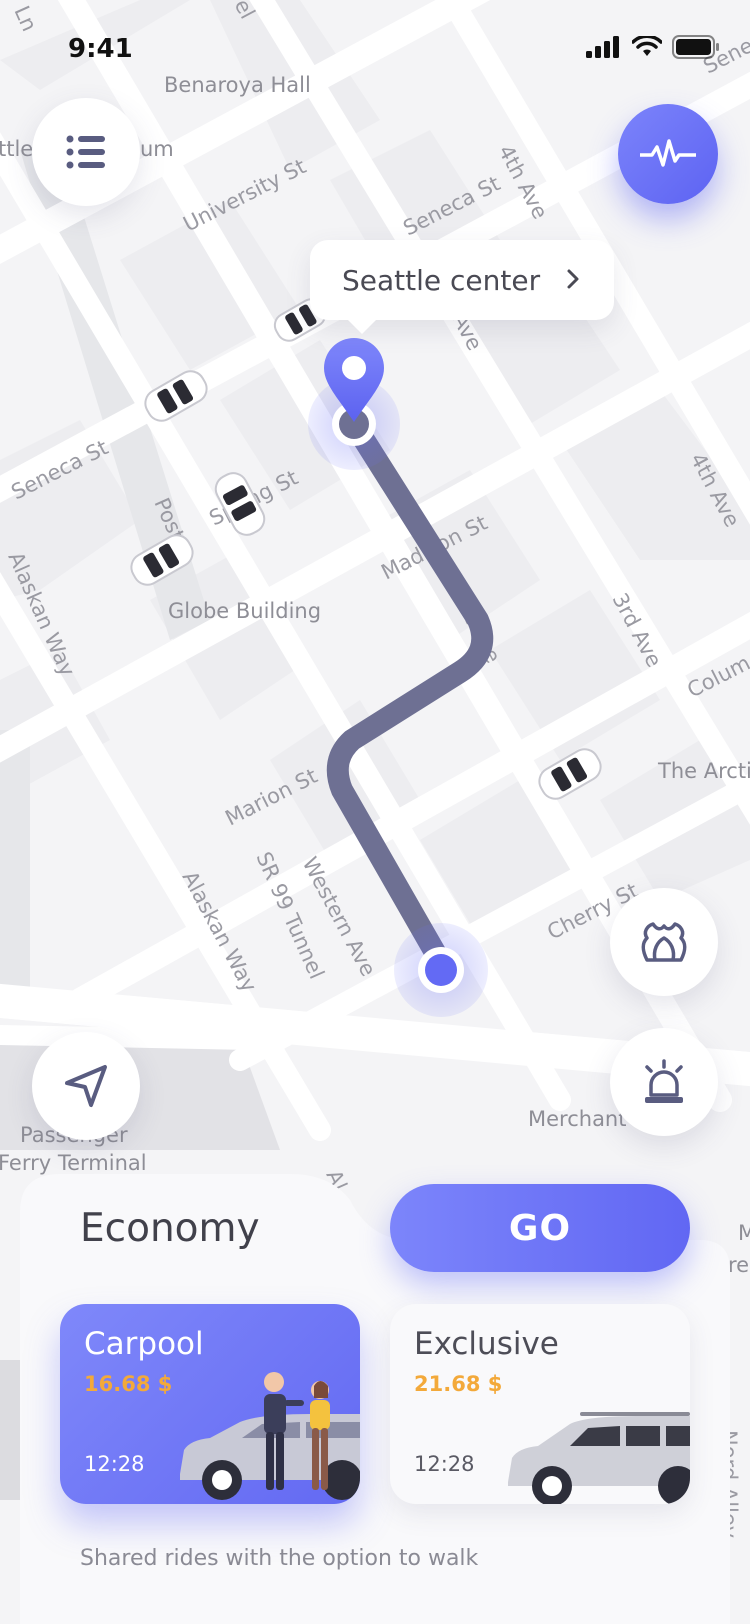 The width and height of the screenshot is (750, 1624). What do you see at coordinates (170, 1228) in the screenshot?
I see `ride-category-title: Economy` at bounding box center [170, 1228].